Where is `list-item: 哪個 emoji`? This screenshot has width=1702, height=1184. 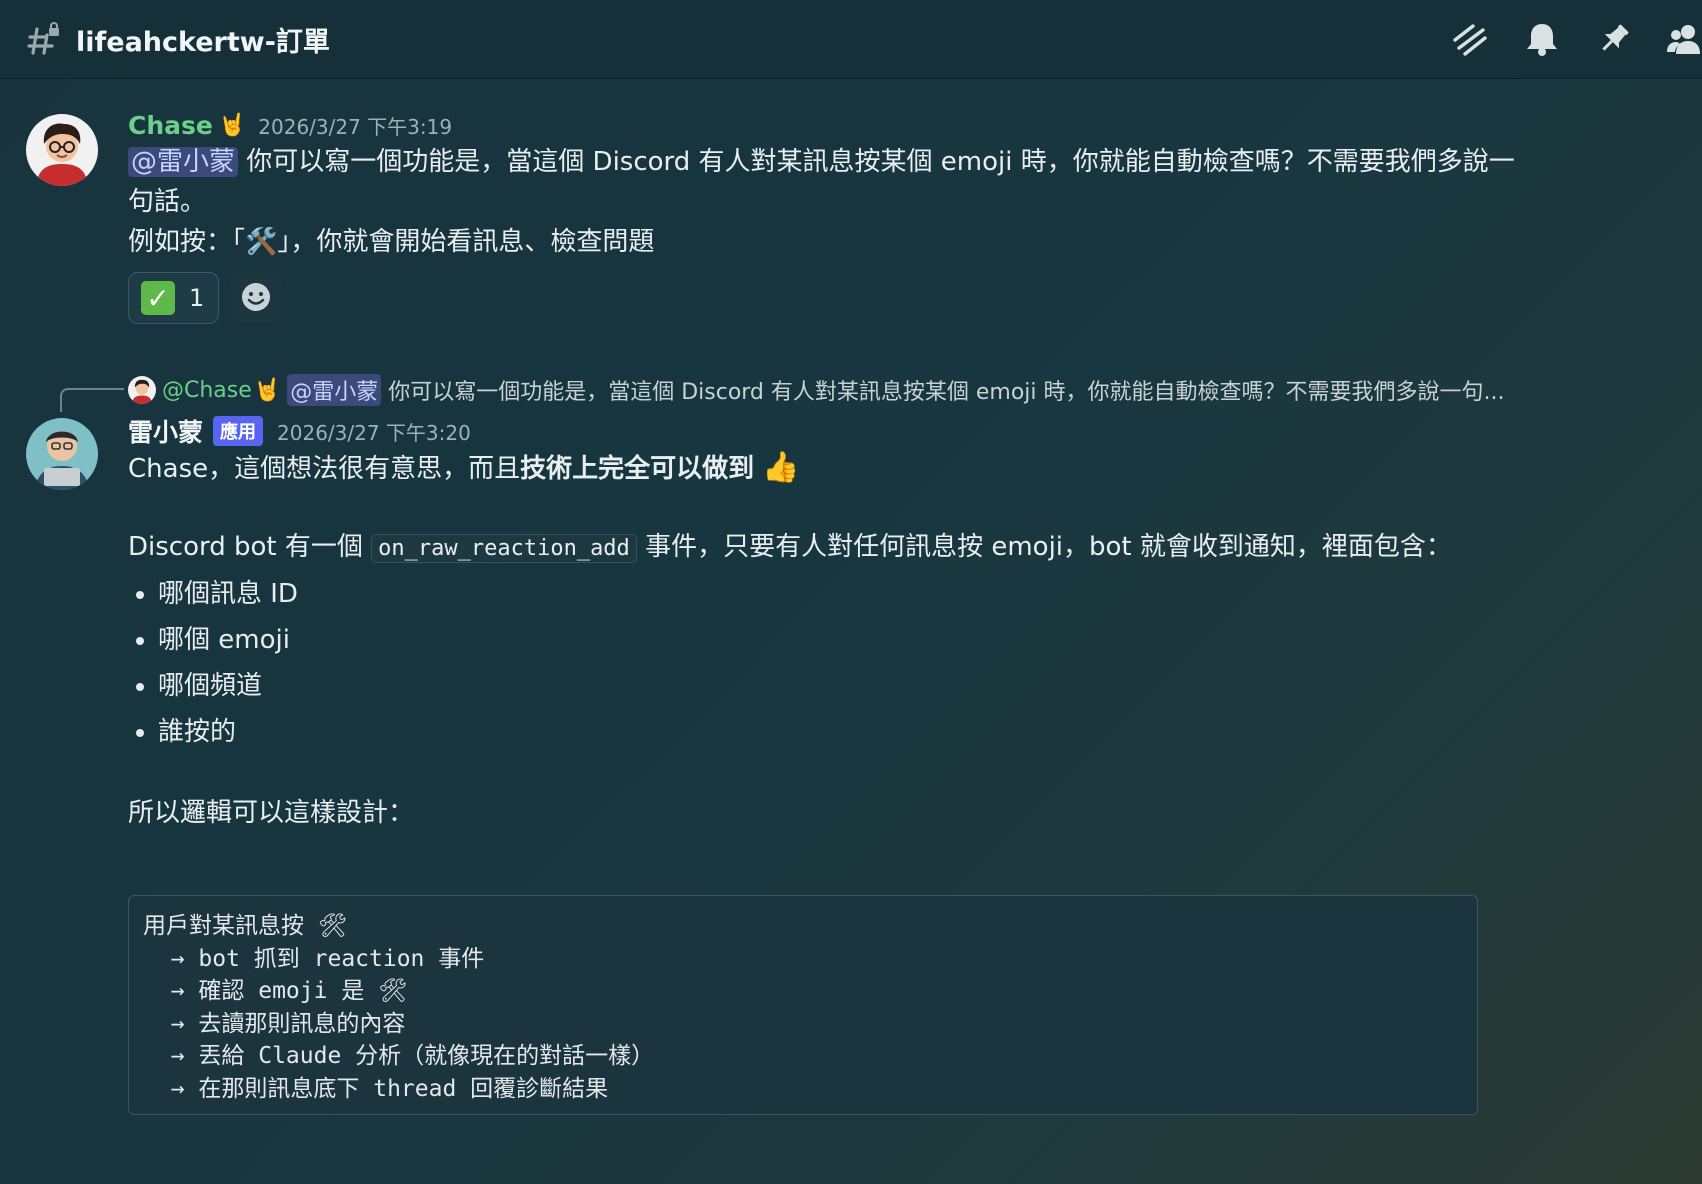
list-item: 哪個 emoji is located at coordinates (900, 640).